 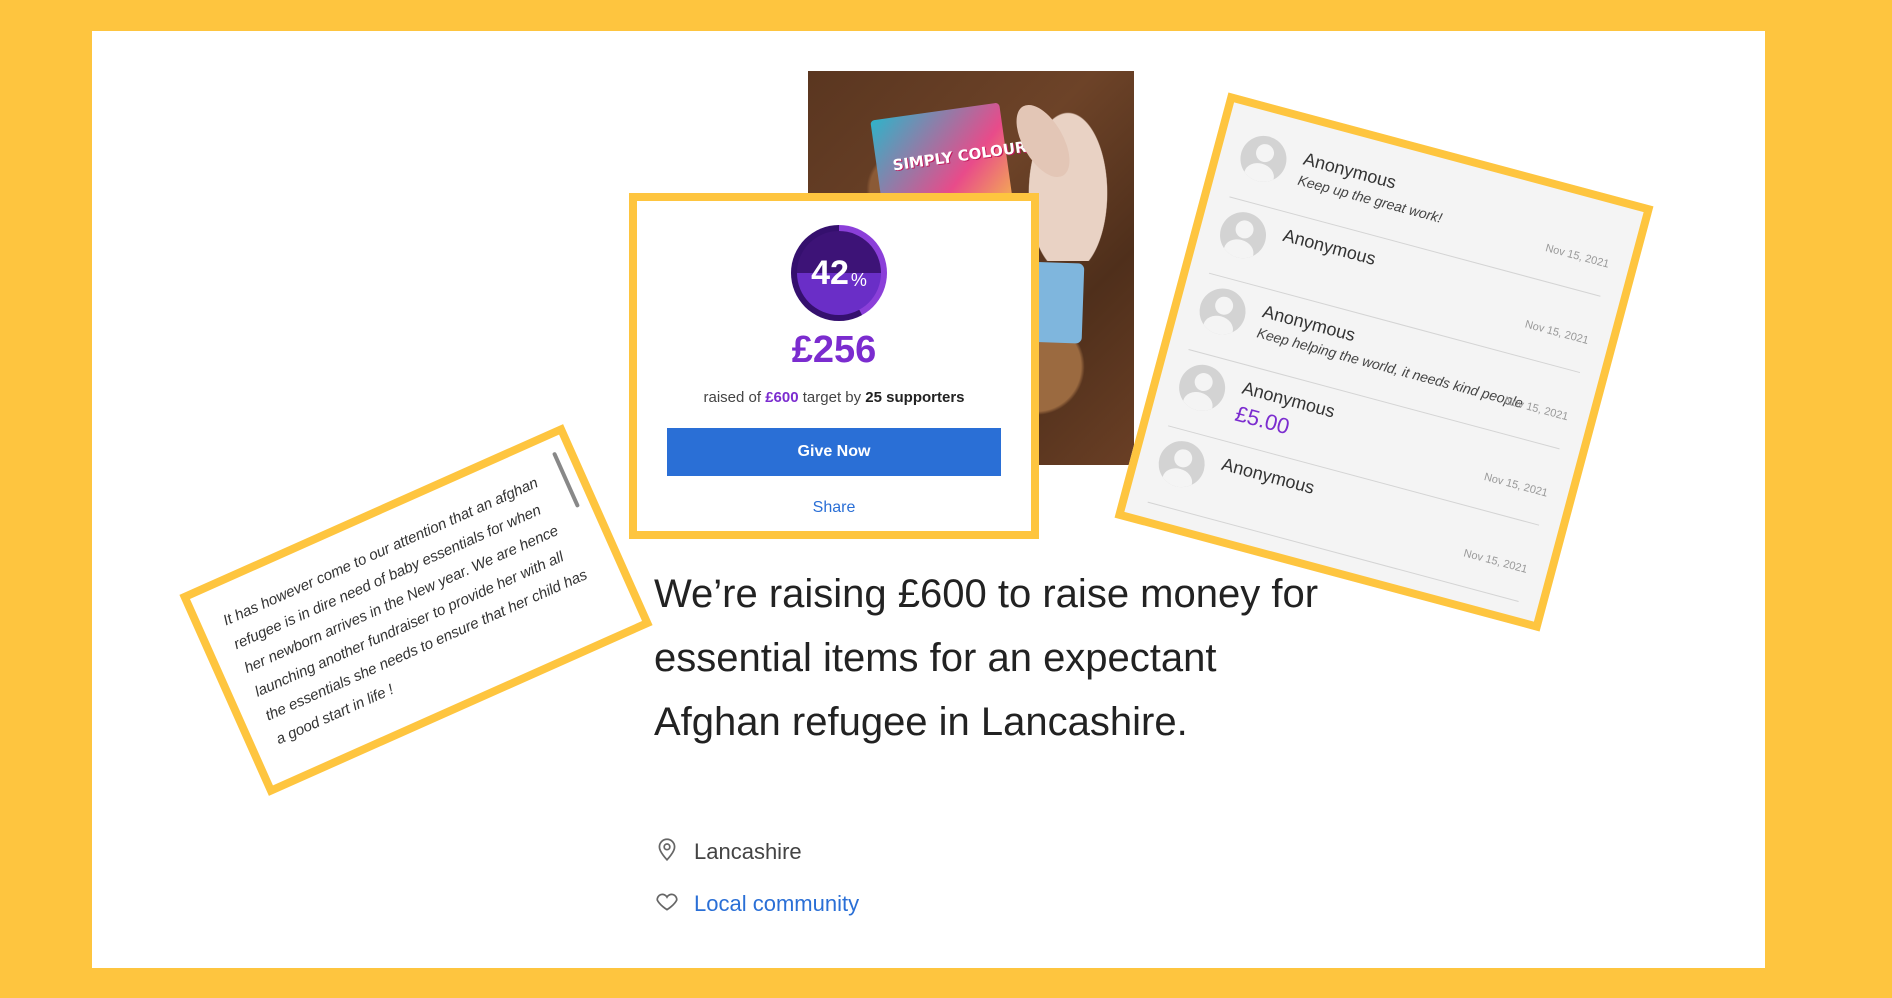 I want to click on supporters-count: 25 supporters, so click(x=915, y=397).